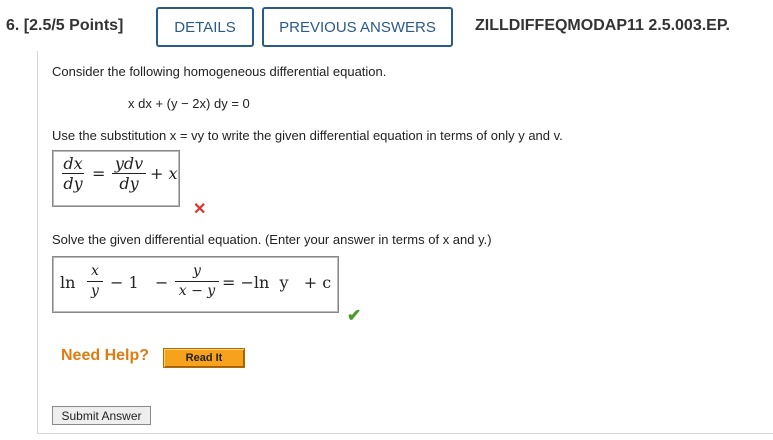  I want to click on read-it-button: Read It, so click(204, 358).